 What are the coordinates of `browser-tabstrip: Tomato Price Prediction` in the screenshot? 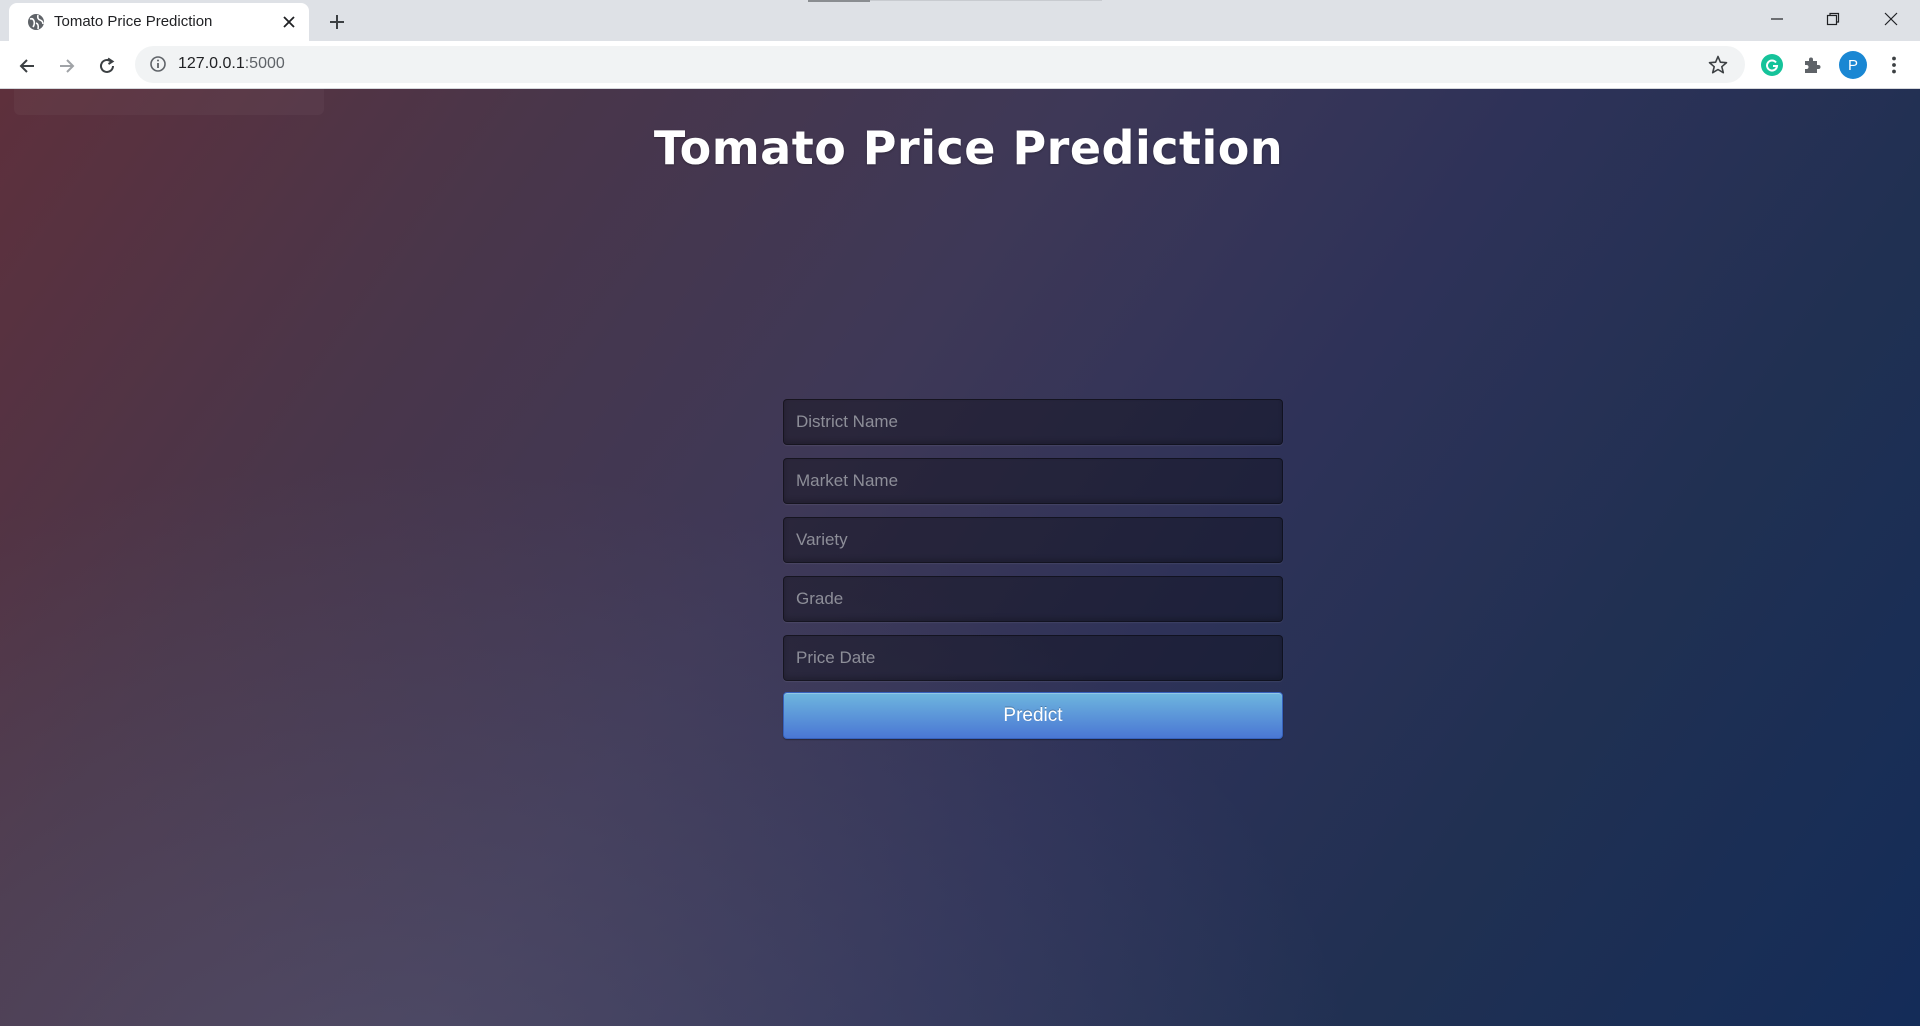 It's located at (960, 20).